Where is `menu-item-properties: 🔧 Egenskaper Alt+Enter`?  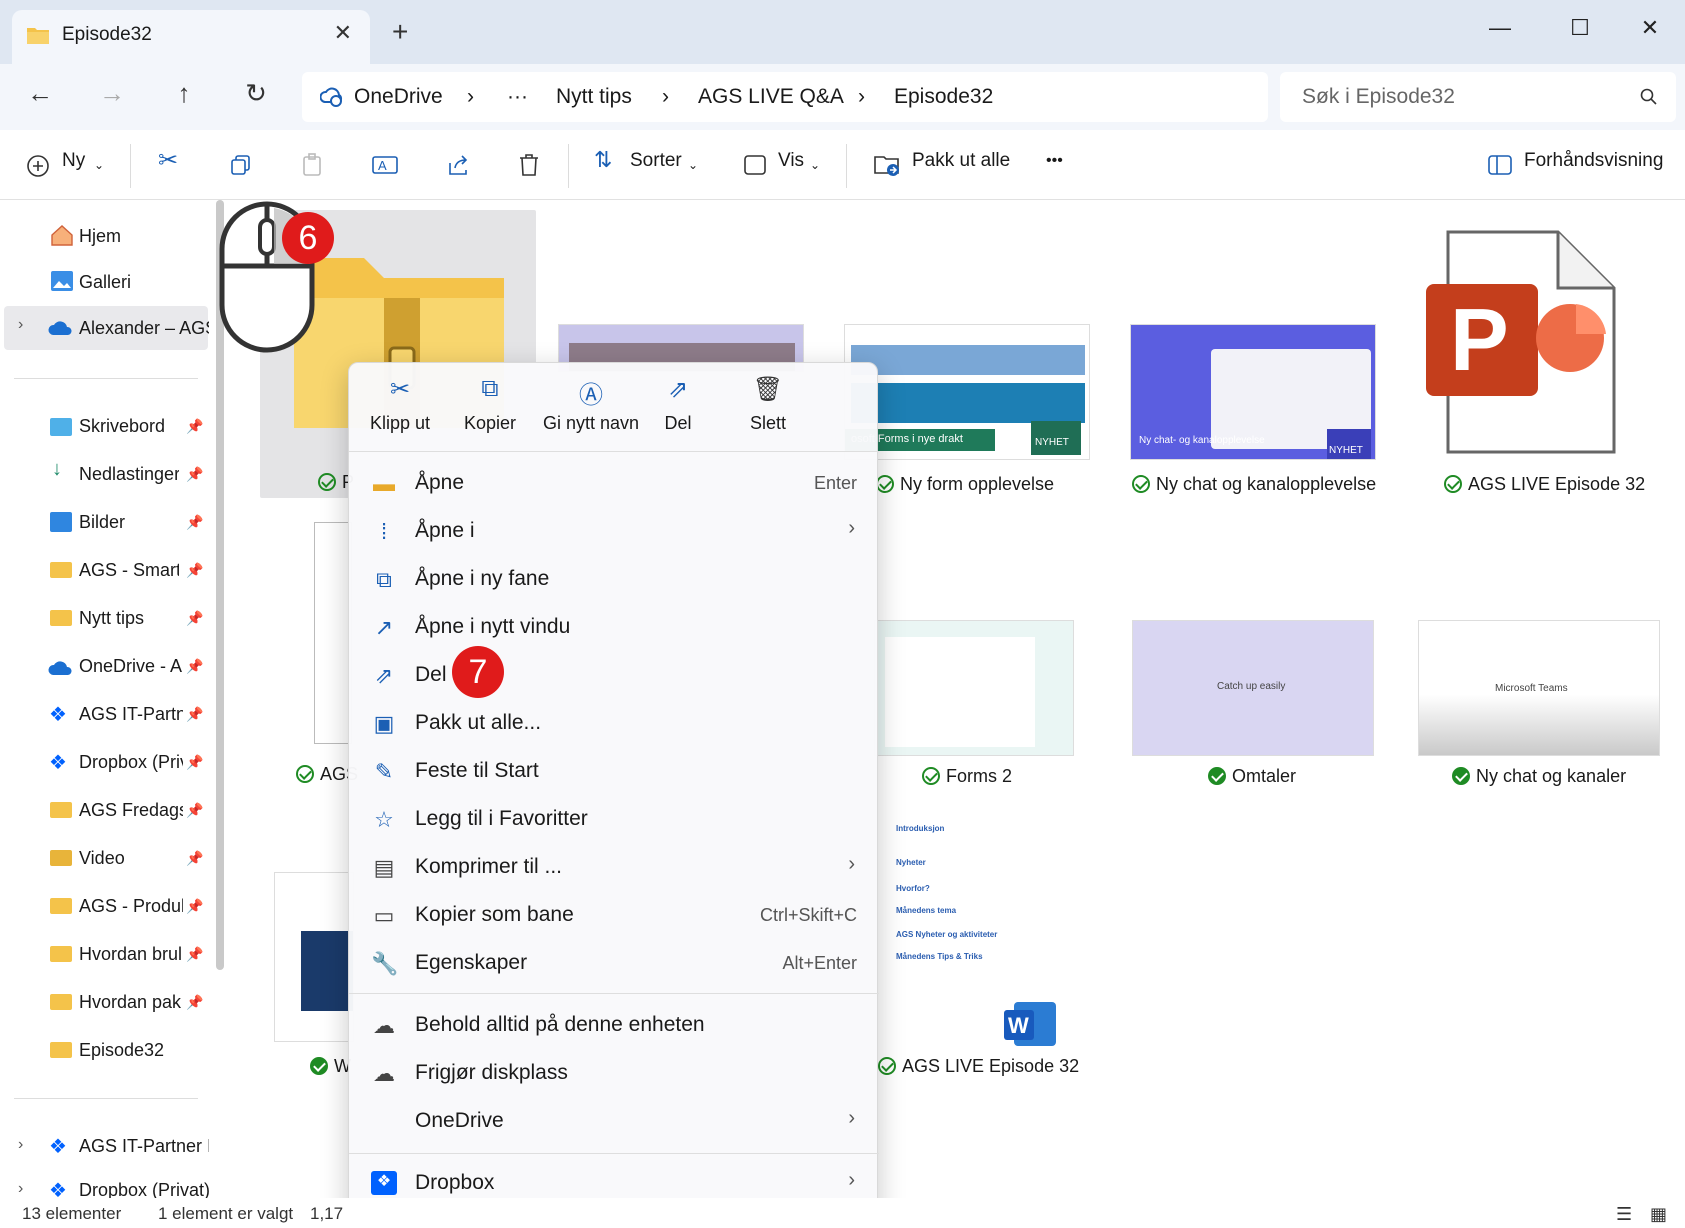 menu-item-properties: 🔧 Egenskaper Alt+Enter is located at coordinates (614, 963).